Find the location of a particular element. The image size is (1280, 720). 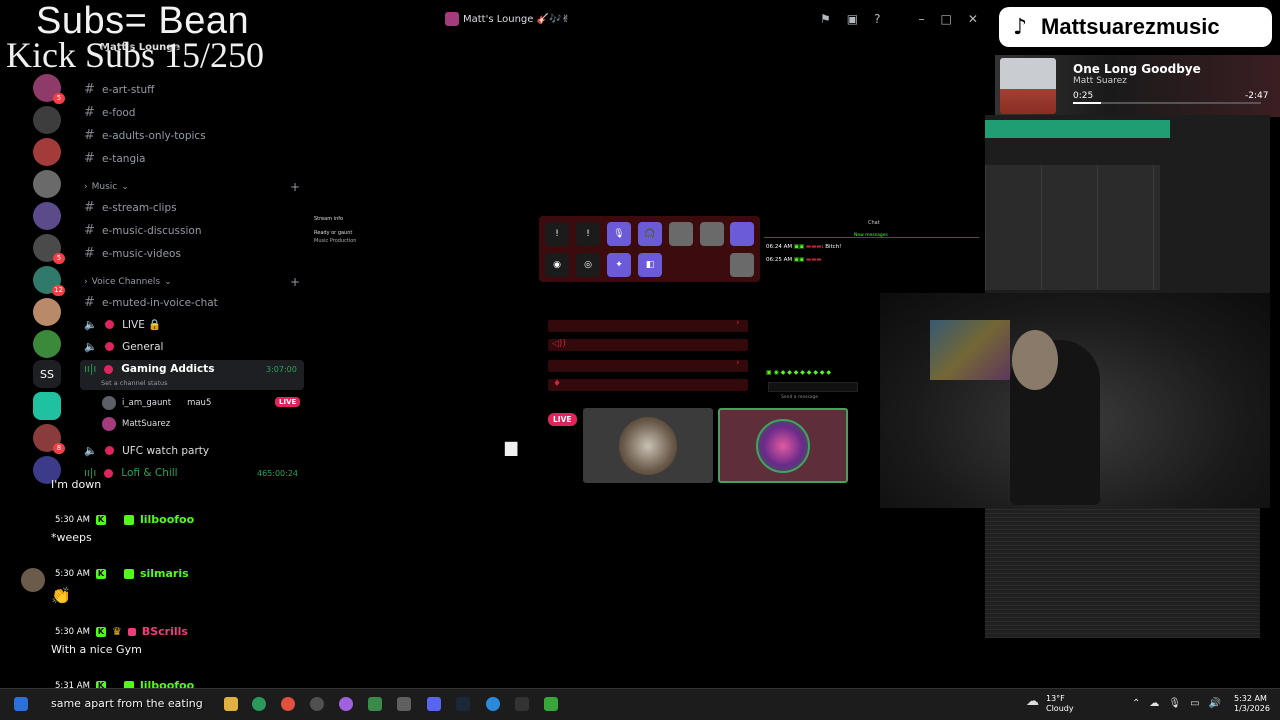

track-position: 0:25 is located at coordinates (1083, 96).